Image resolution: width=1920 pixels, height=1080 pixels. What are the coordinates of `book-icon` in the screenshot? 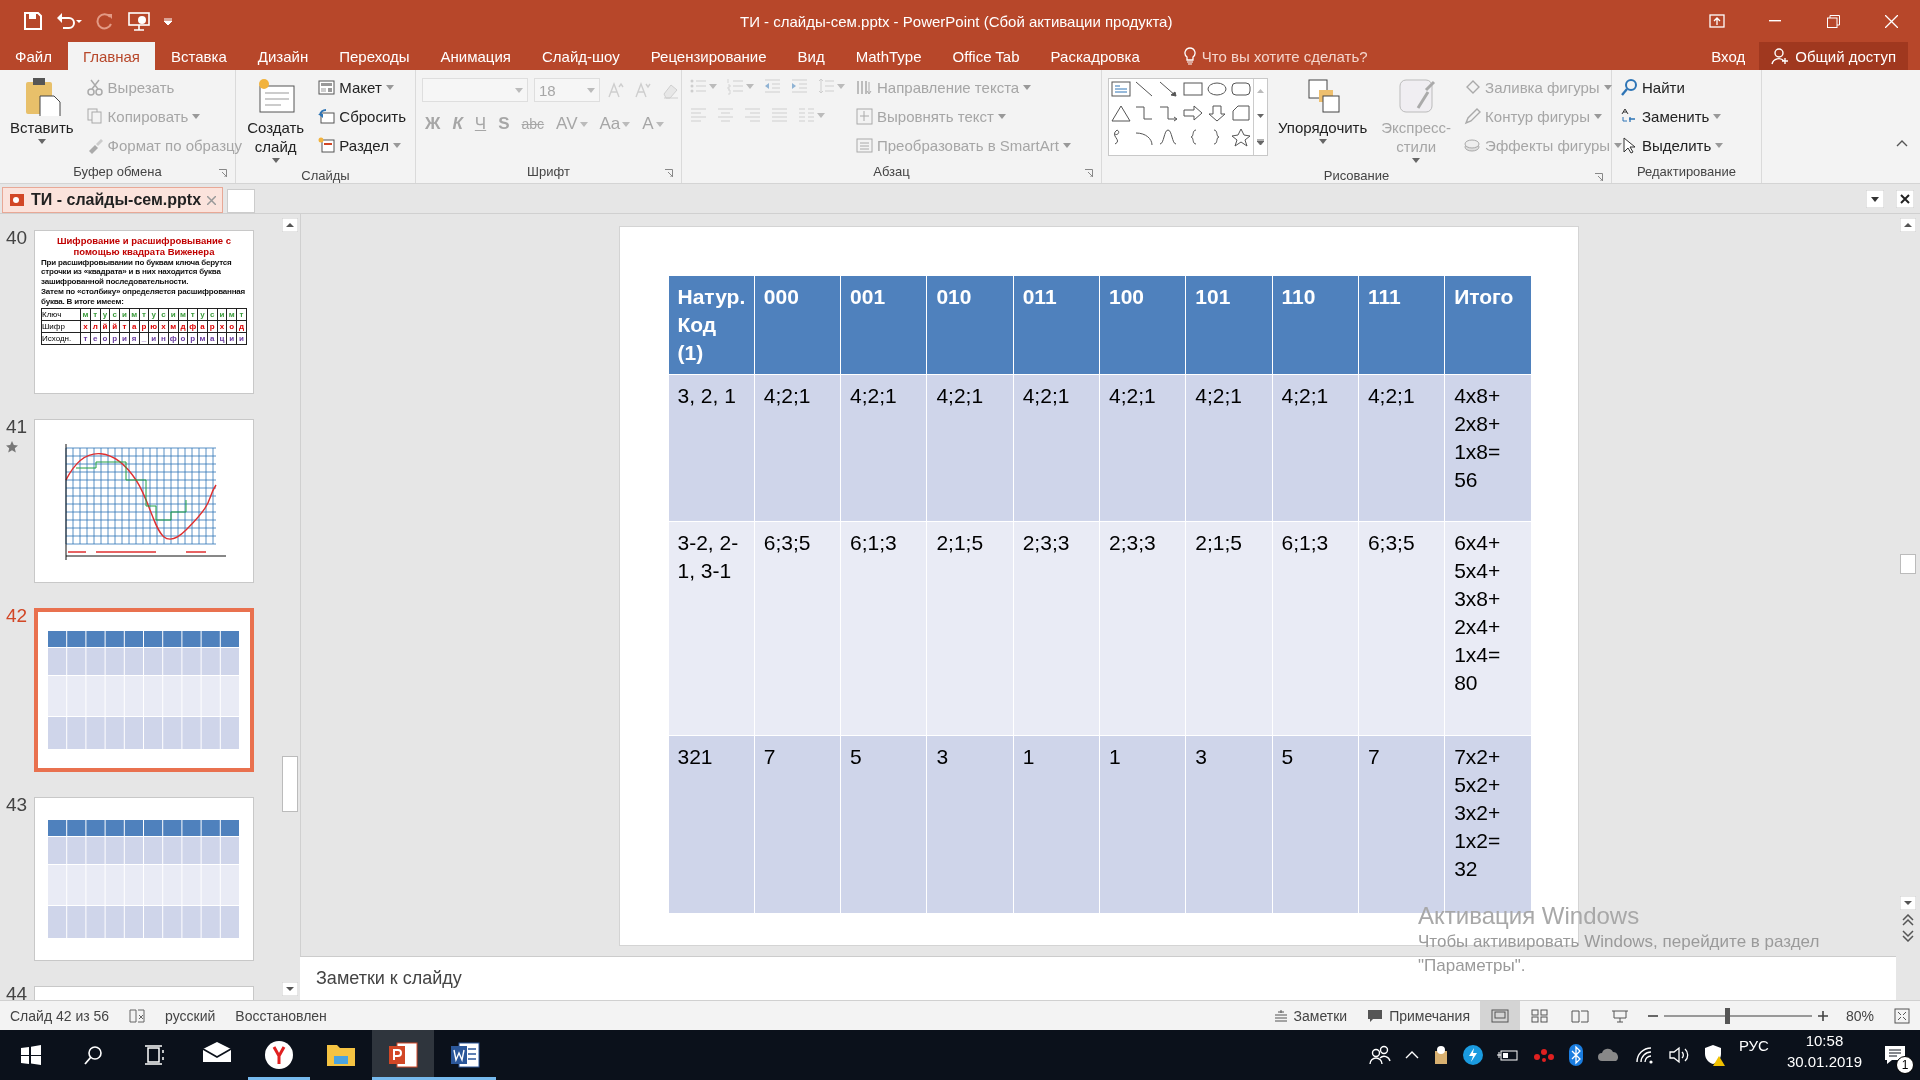 It's located at (1579, 1015).